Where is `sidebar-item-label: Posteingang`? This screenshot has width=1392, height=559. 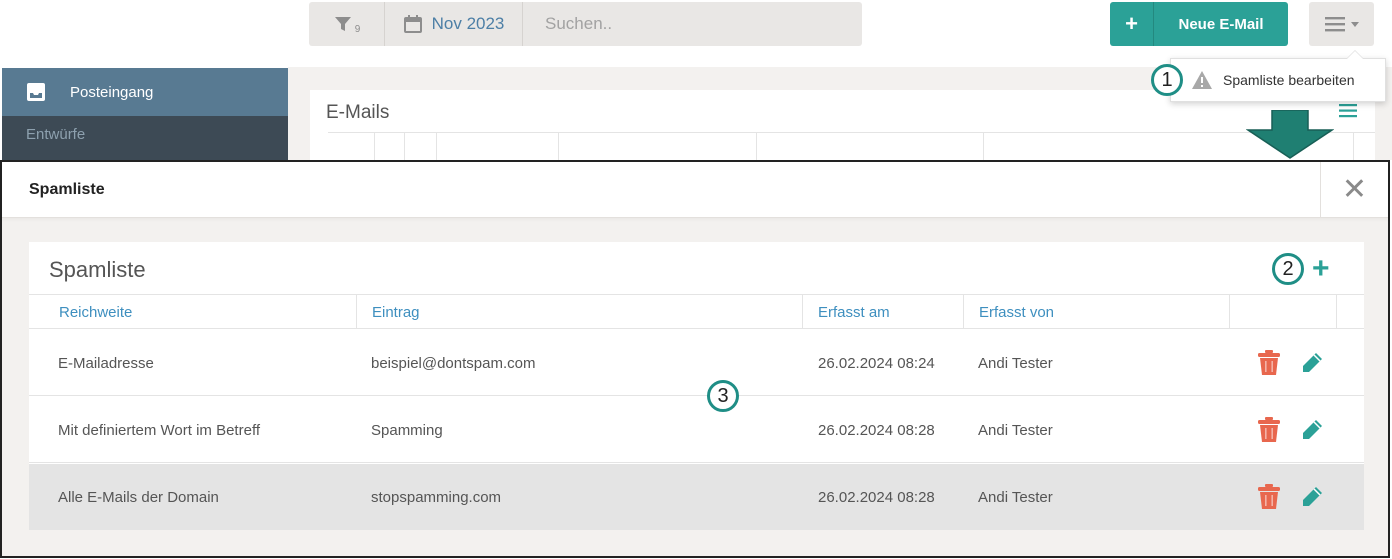
sidebar-item-label: Posteingang is located at coordinates (112, 92).